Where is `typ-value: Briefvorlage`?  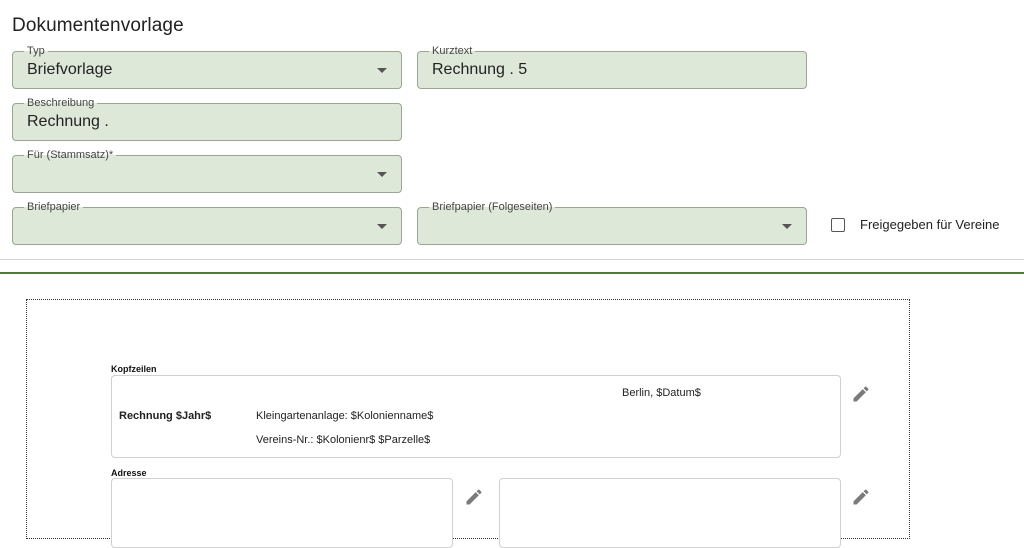
typ-value: Briefvorlage is located at coordinates (70, 69).